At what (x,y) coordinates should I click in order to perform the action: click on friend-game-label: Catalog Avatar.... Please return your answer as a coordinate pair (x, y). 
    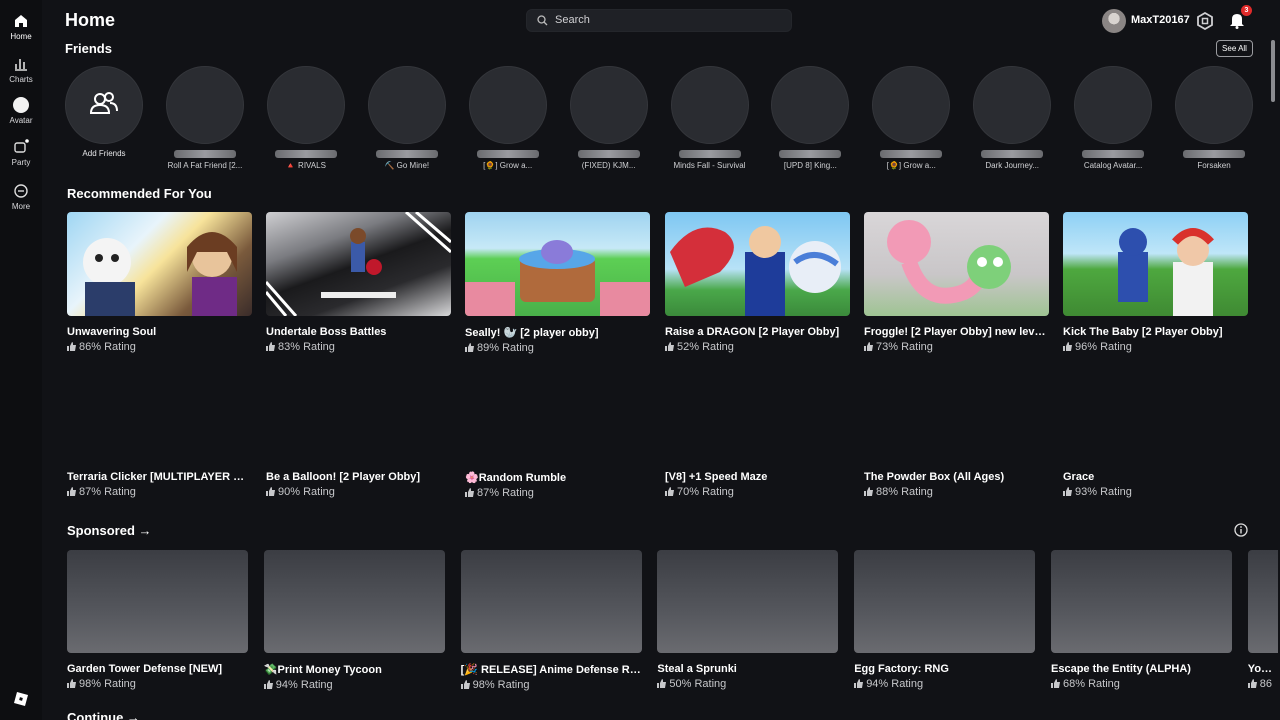
    Looking at the image, I should click on (1113, 165).